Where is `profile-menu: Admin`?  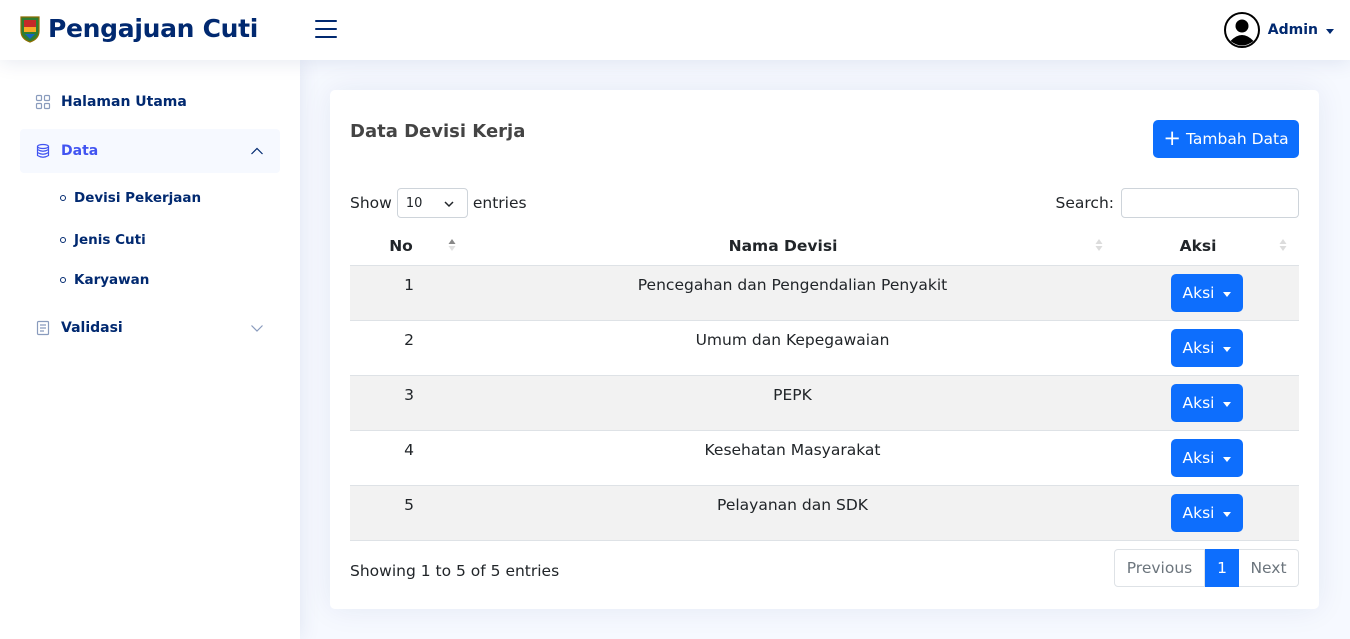 profile-menu: Admin is located at coordinates (1278, 30).